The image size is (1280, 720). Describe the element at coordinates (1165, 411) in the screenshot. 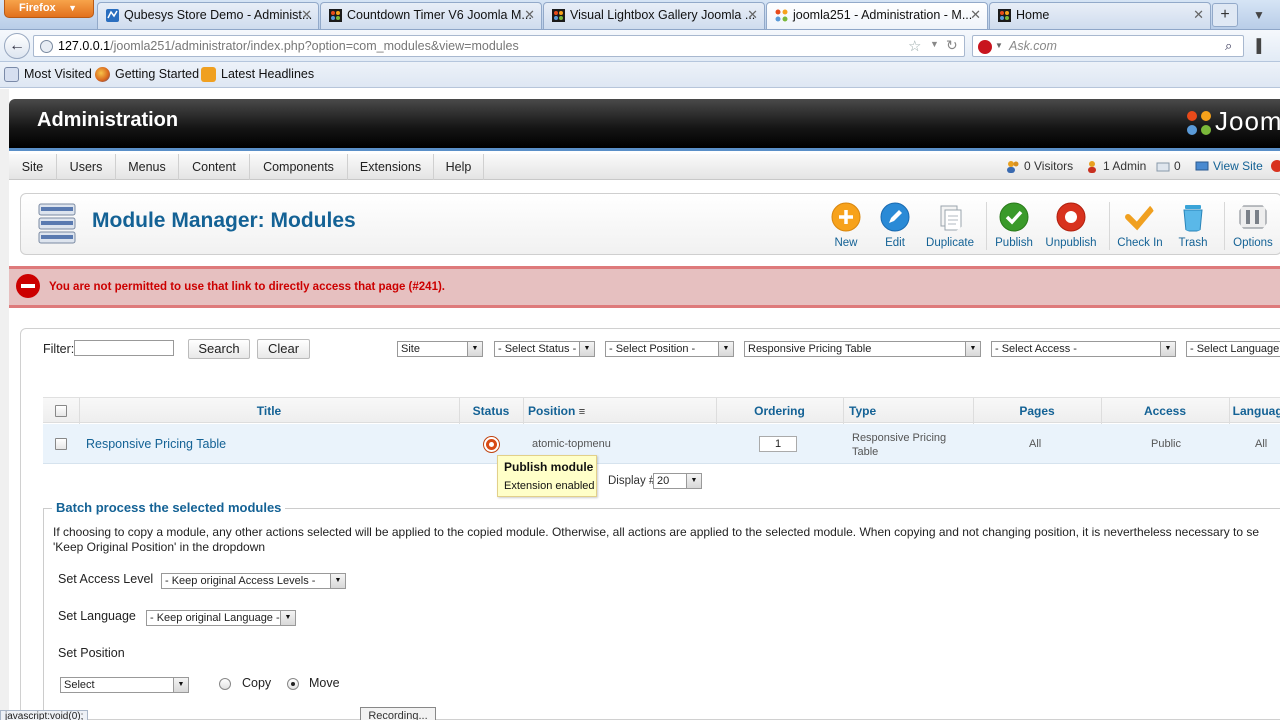

I see `column-access: Access` at that location.